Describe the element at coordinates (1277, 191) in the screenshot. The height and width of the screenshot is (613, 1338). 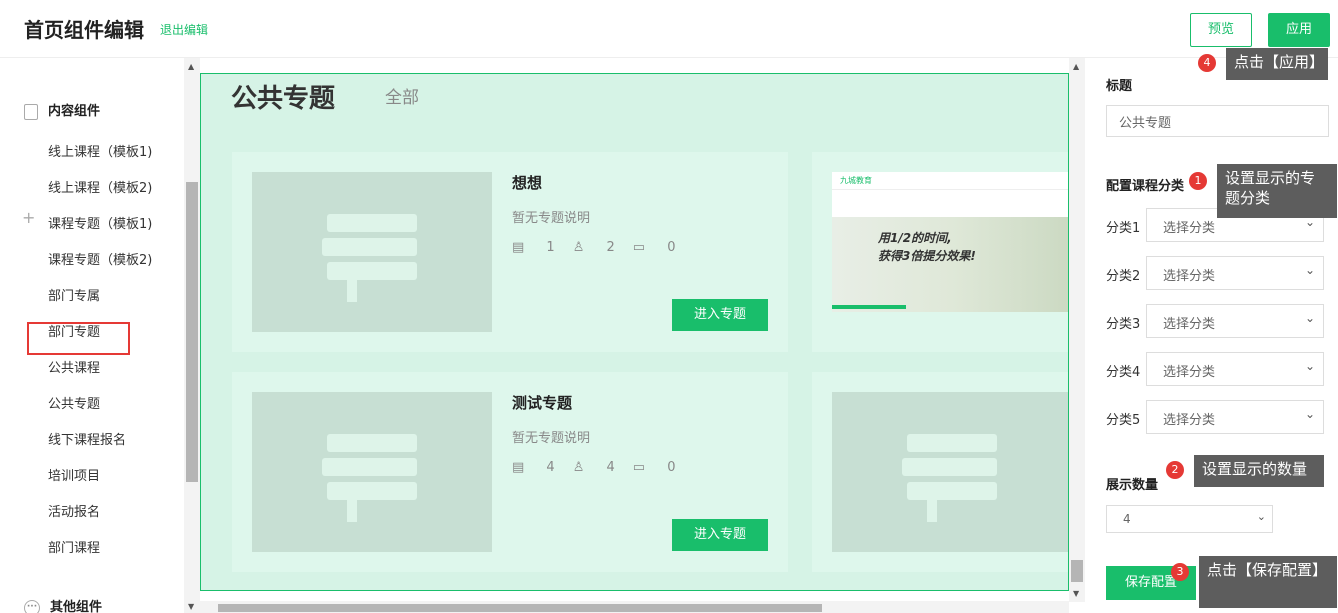
I see `tooltip-category: 设置显示的专题分类` at that location.